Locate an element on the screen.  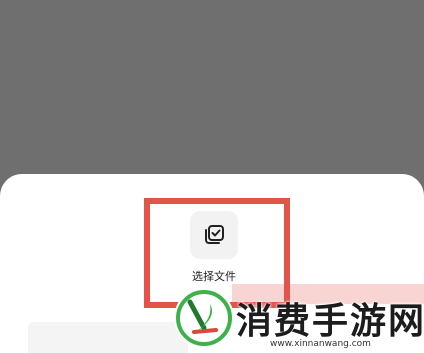
watermark: 消费手游网 www.xinnanwang.com is located at coordinates (297, 318).